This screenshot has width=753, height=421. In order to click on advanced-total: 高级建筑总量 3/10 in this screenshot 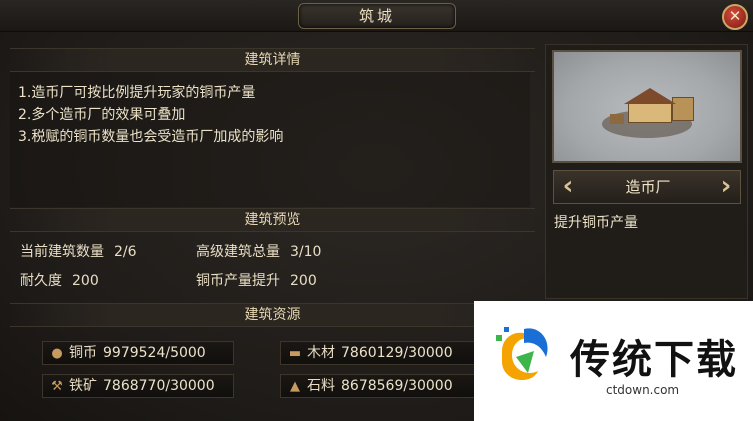, I will do `click(258, 251)`.